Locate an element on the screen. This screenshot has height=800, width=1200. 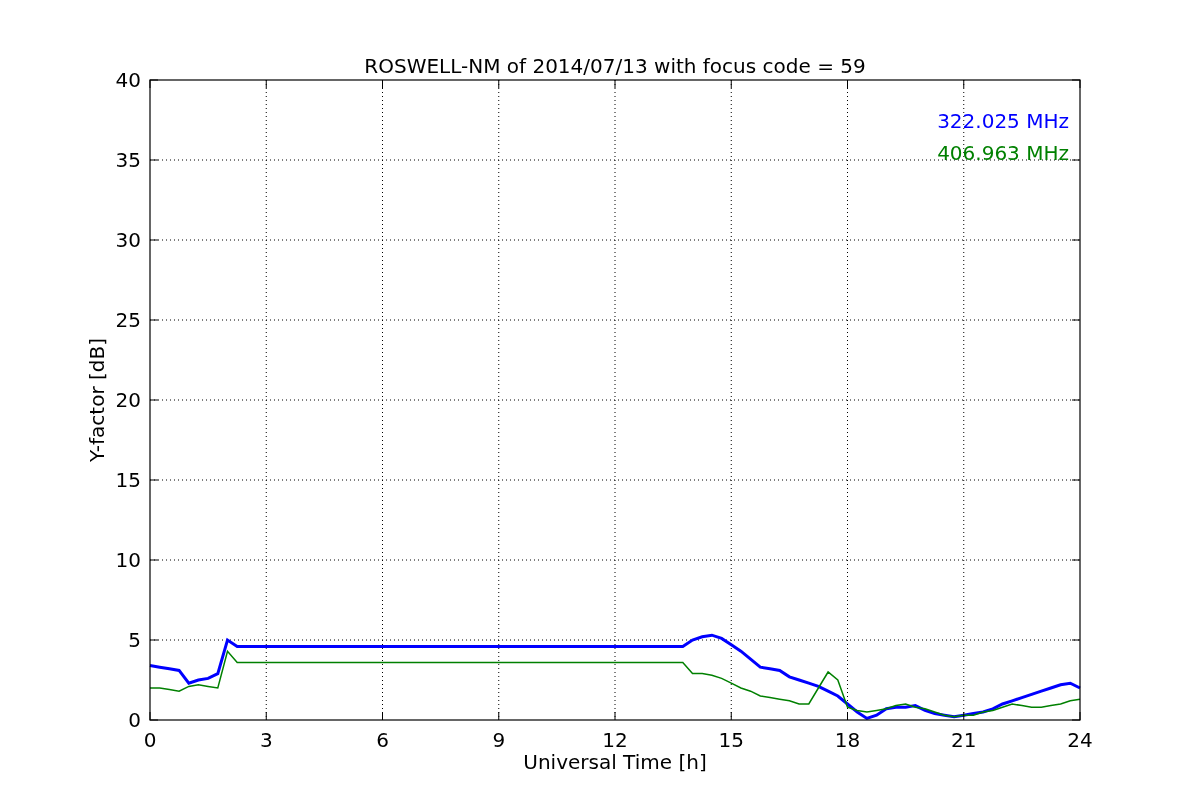
axis-tick-label: 35 is located at coordinates (128, 160).